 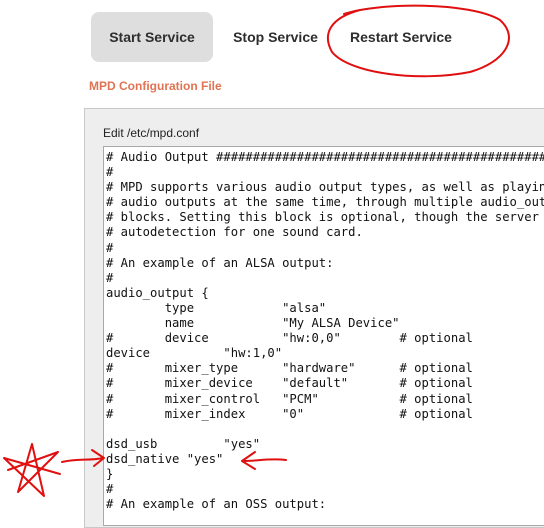 What do you see at coordinates (220, 262) in the screenshot?
I see `code-line: # An example of an ALSA output:` at bounding box center [220, 262].